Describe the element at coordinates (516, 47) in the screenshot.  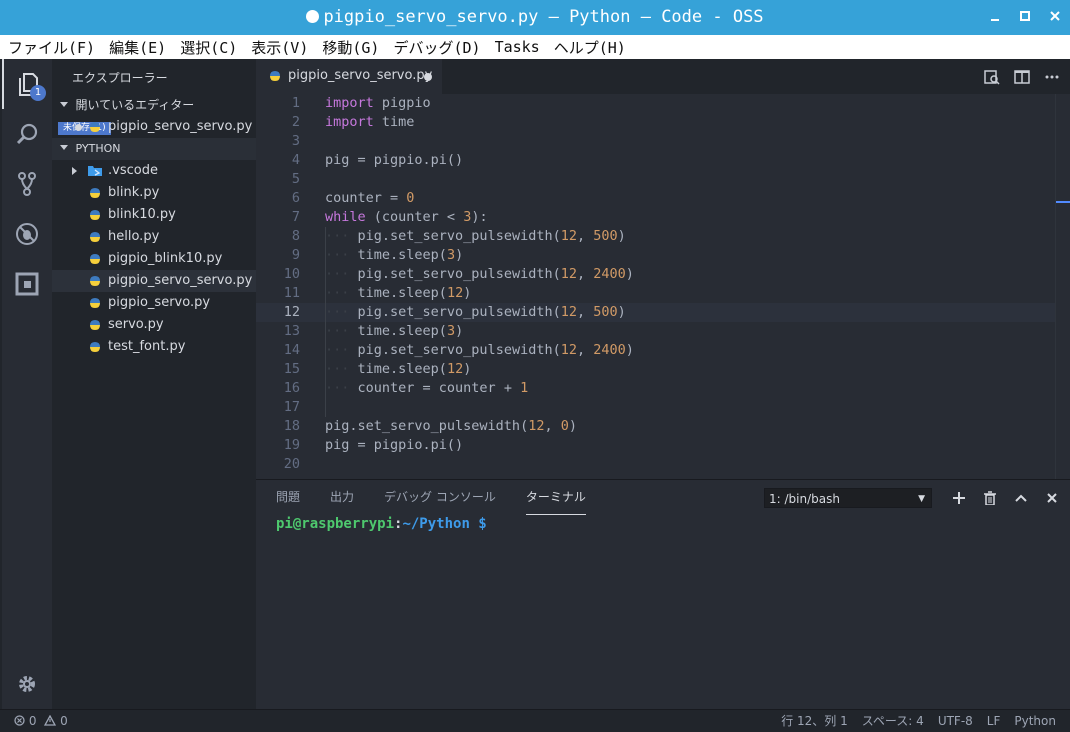
I see `menu-tasks: Tasks` at that location.